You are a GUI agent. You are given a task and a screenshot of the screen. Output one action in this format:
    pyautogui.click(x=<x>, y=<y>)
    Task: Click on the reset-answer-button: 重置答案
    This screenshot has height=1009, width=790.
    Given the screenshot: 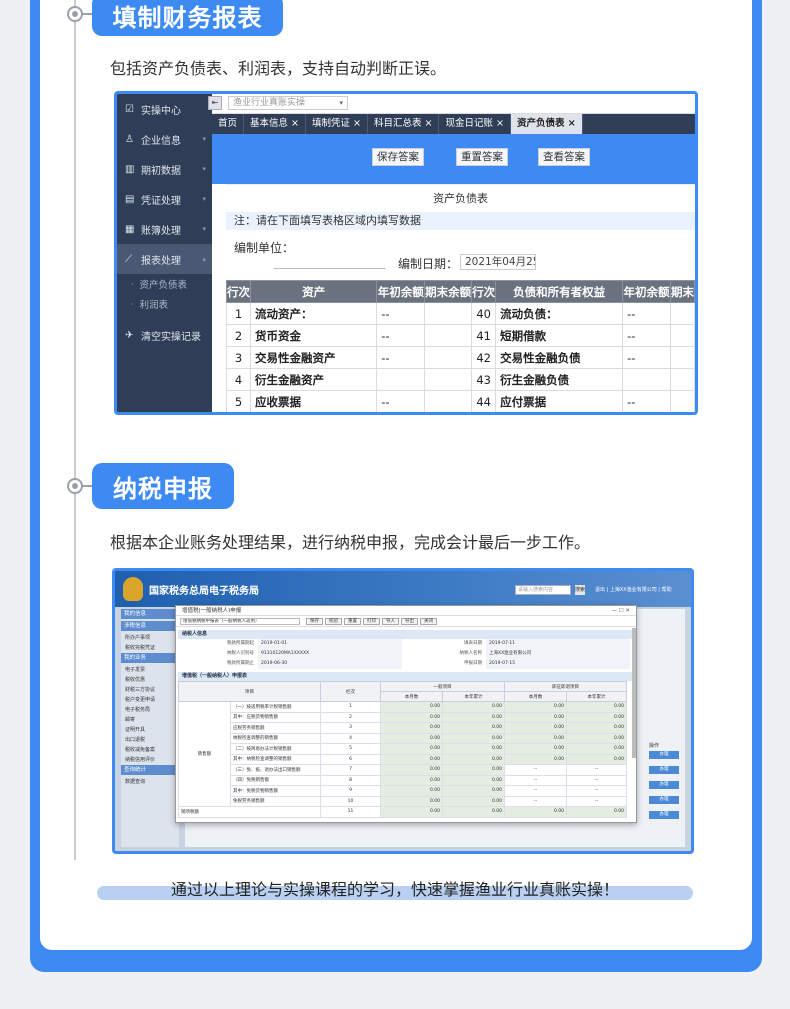 What is the action you would take?
    pyautogui.click(x=482, y=157)
    